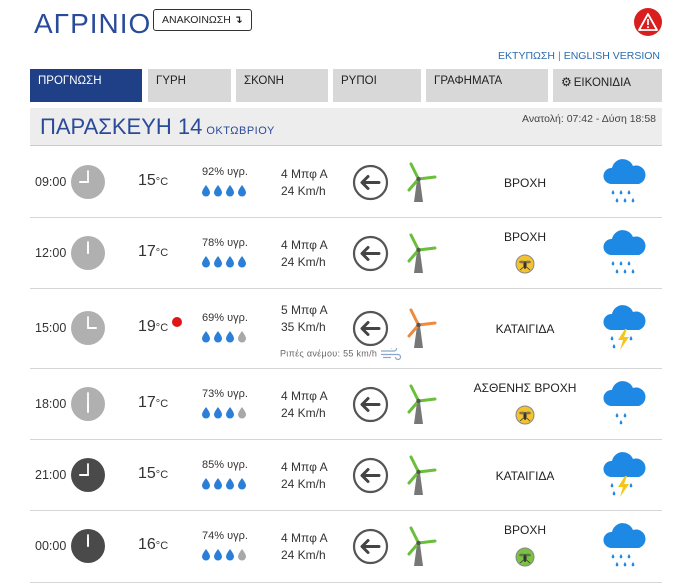  What do you see at coordinates (51, 328) in the screenshot?
I see `forecast-time: 15:00` at bounding box center [51, 328].